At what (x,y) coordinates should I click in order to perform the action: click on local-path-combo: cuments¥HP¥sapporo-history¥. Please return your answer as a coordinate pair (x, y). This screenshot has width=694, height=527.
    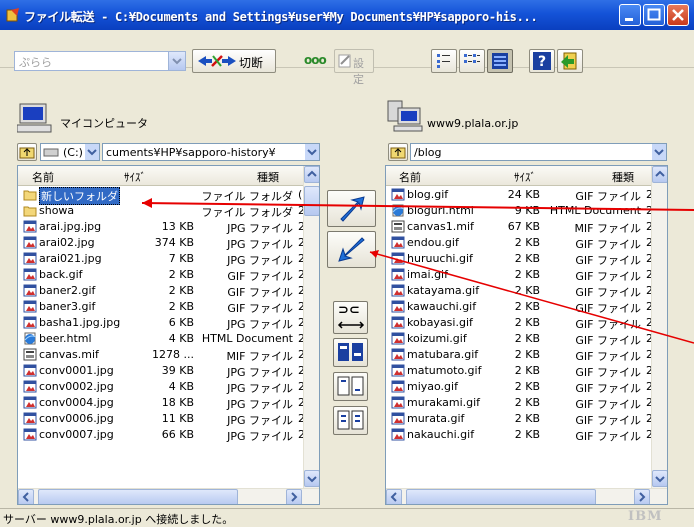
    Looking at the image, I should click on (211, 152).